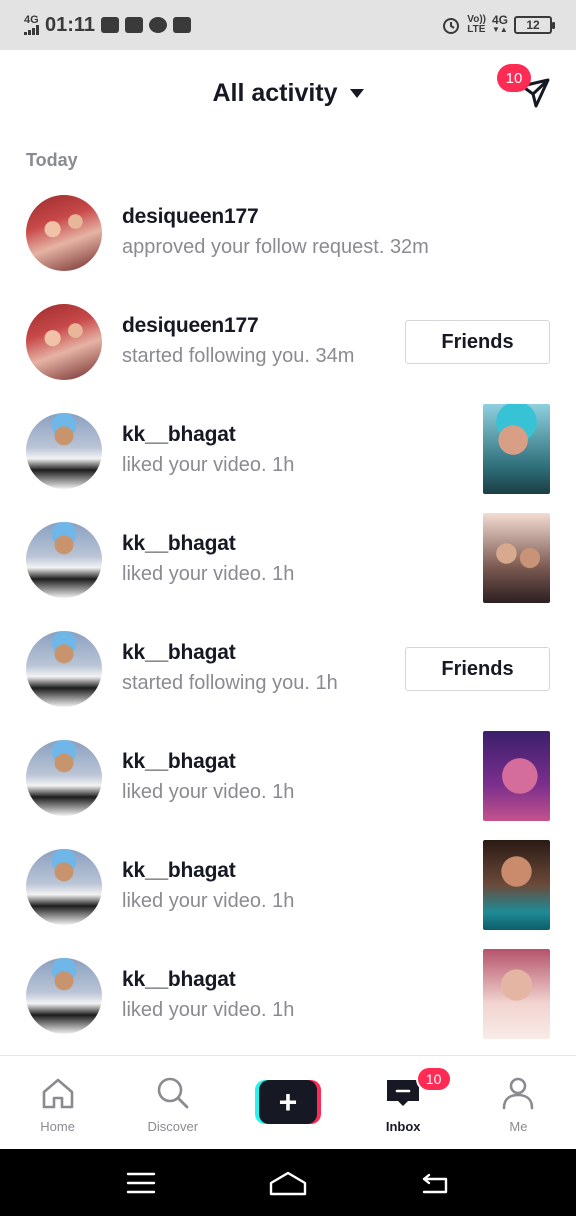 The image size is (576, 1216). Describe the element at coordinates (288, 25) in the screenshot. I see `status-bar: 4G 01:11 Vo)) LTE 4G ▼▲ 12` at that location.